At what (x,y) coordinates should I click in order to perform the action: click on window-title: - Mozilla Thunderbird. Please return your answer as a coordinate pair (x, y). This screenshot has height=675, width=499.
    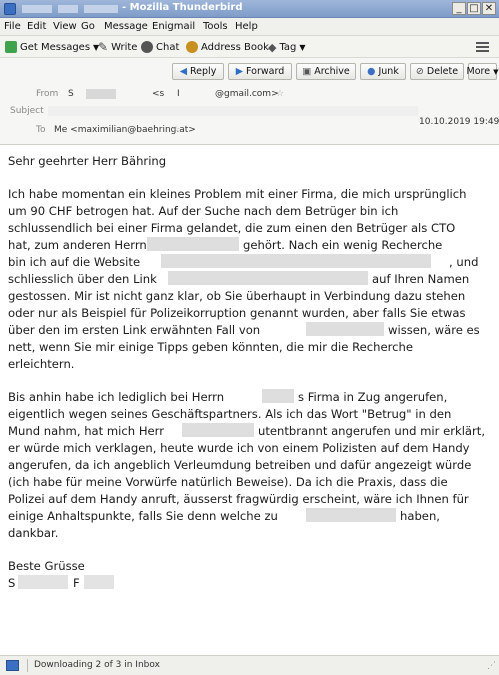
    Looking at the image, I should click on (182, 7).